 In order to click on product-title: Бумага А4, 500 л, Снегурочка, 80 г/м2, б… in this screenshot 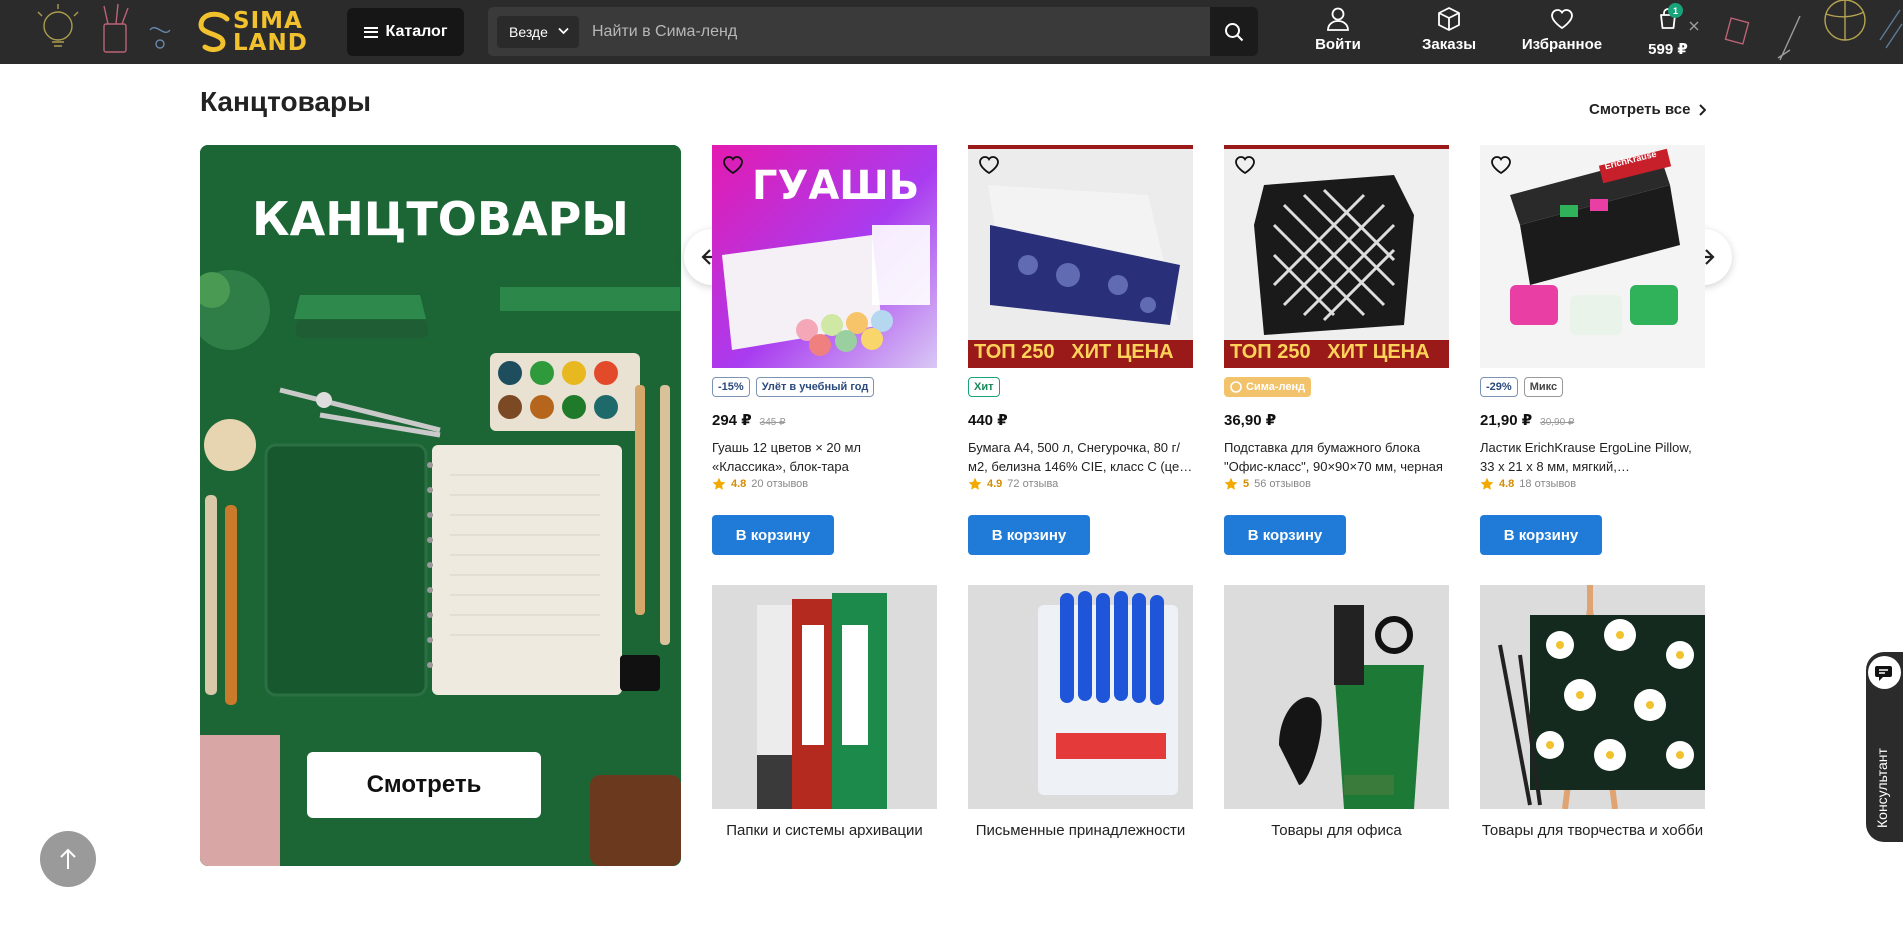, I will do `click(1080, 457)`.